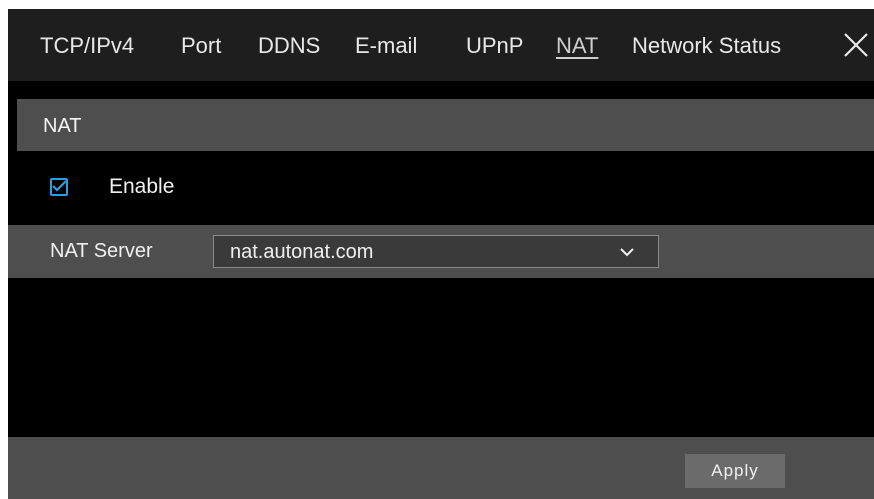  I want to click on nat-section-header: NAT, so click(445, 125).